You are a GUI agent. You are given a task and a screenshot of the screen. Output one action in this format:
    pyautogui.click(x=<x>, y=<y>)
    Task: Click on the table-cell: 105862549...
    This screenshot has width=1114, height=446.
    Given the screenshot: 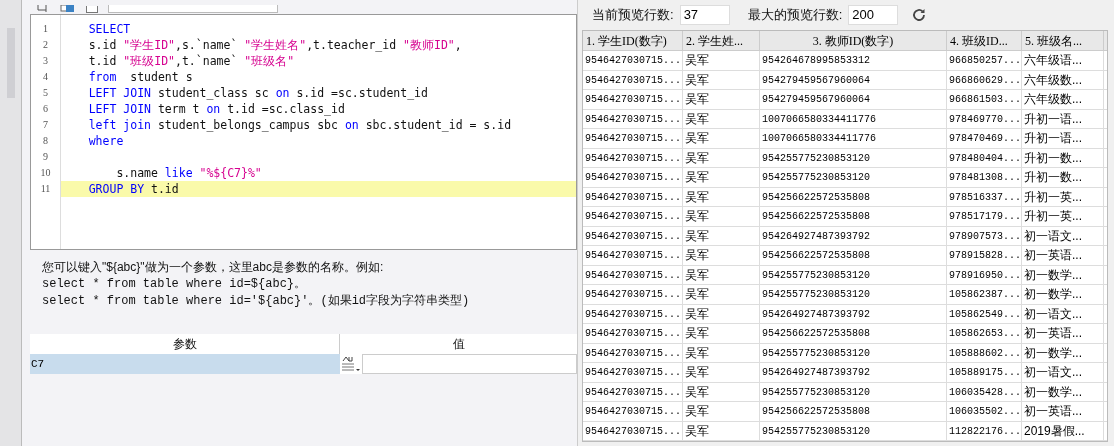 What is the action you would take?
    pyautogui.click(x=984, y=313)
    